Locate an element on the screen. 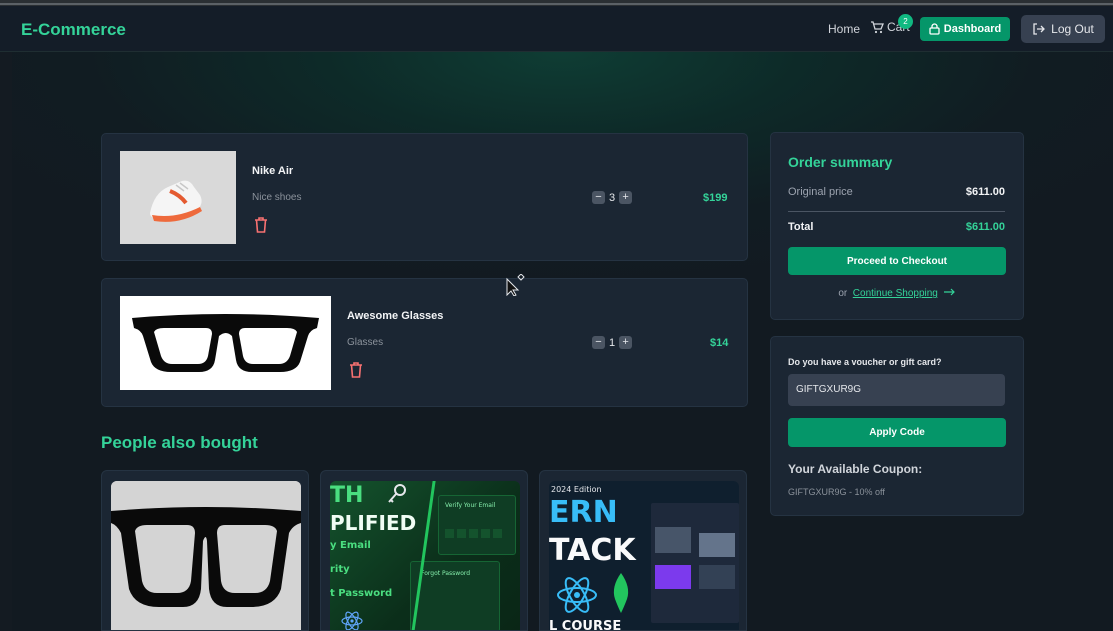  window-left-edge is located at coordinates (6, 318).